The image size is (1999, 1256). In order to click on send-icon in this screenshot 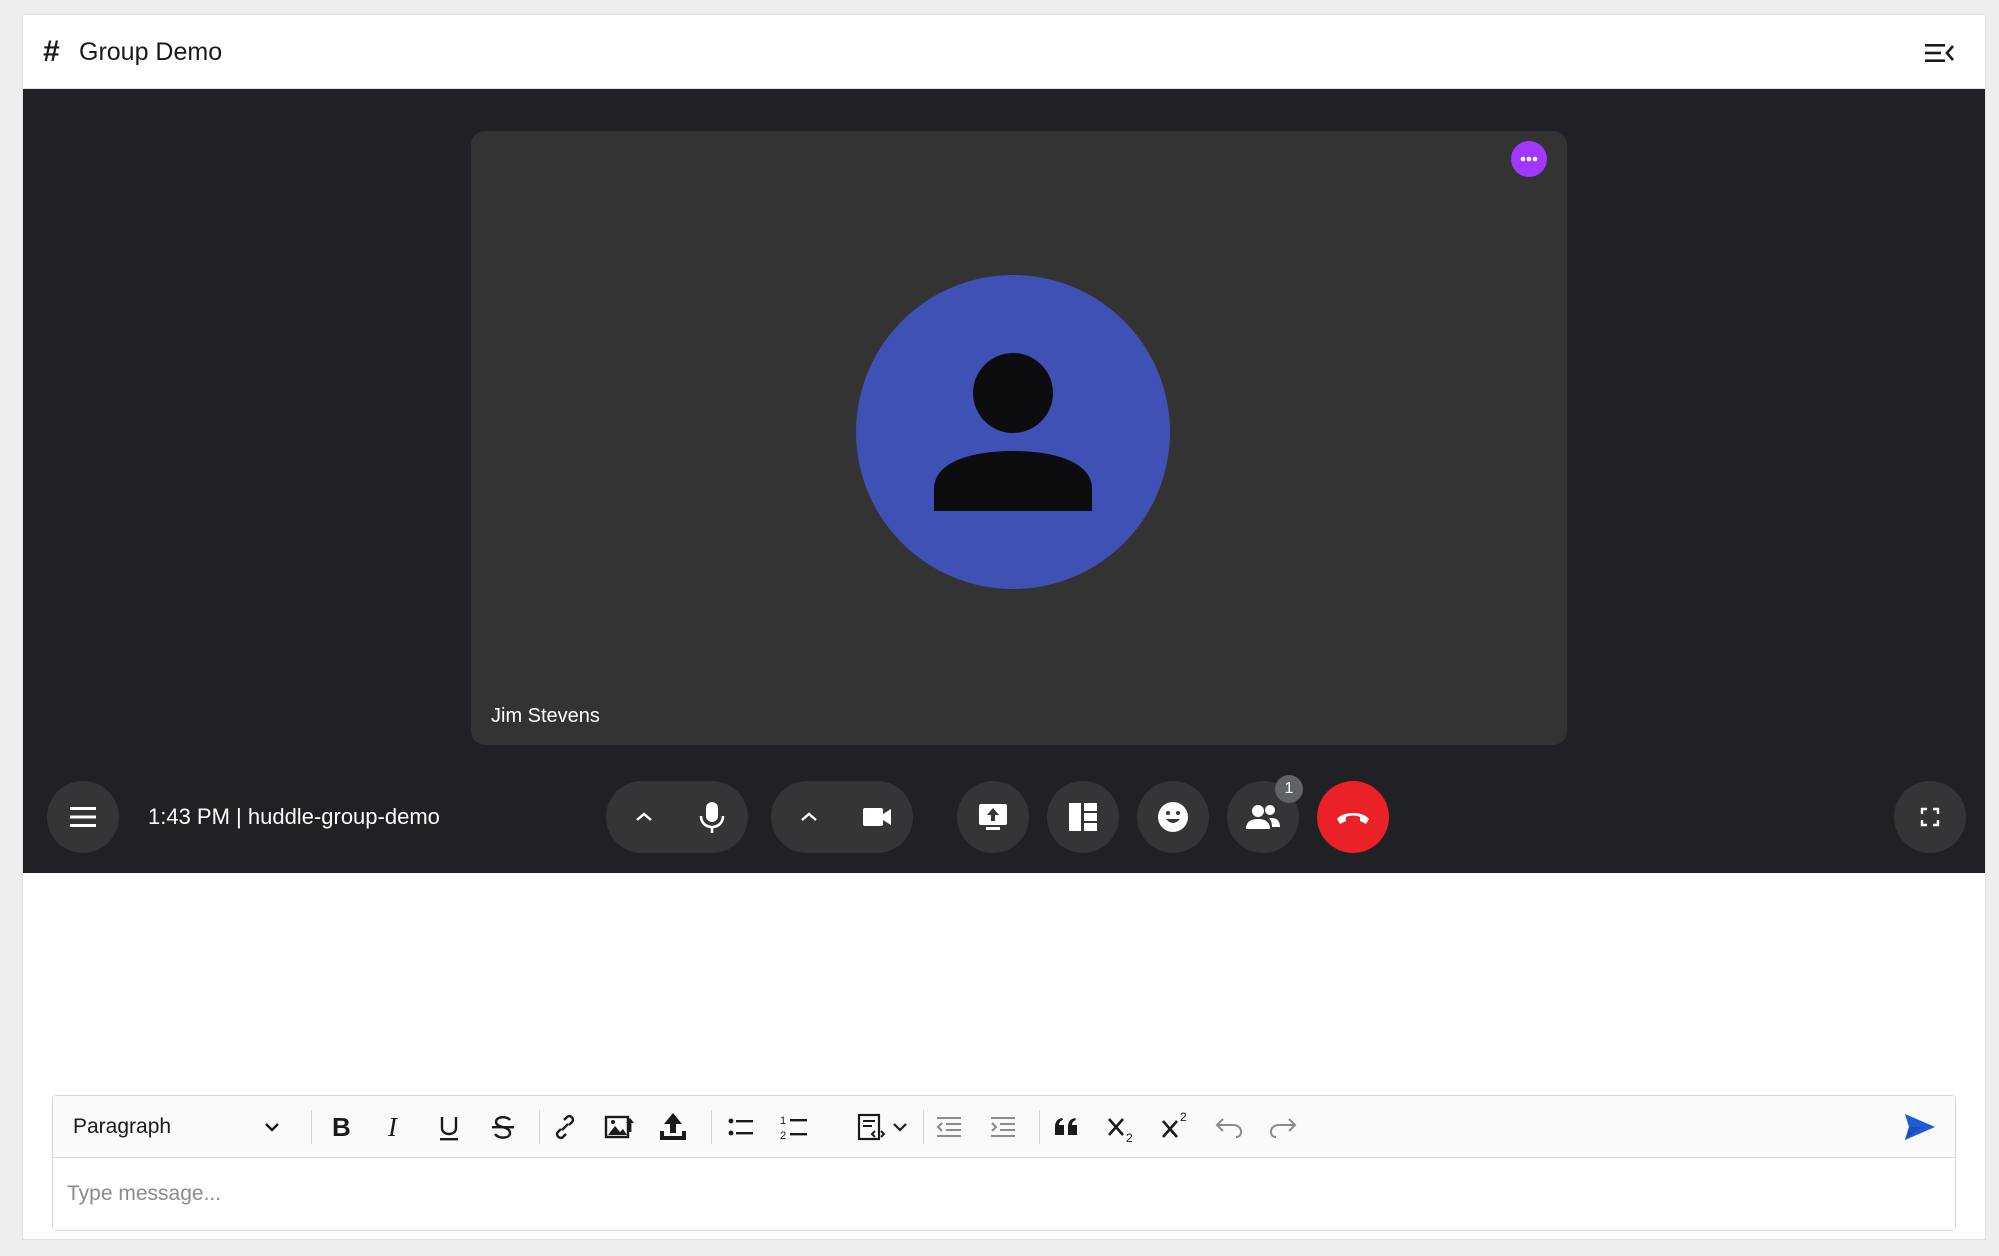, I will do `click(1920, 1127)`.